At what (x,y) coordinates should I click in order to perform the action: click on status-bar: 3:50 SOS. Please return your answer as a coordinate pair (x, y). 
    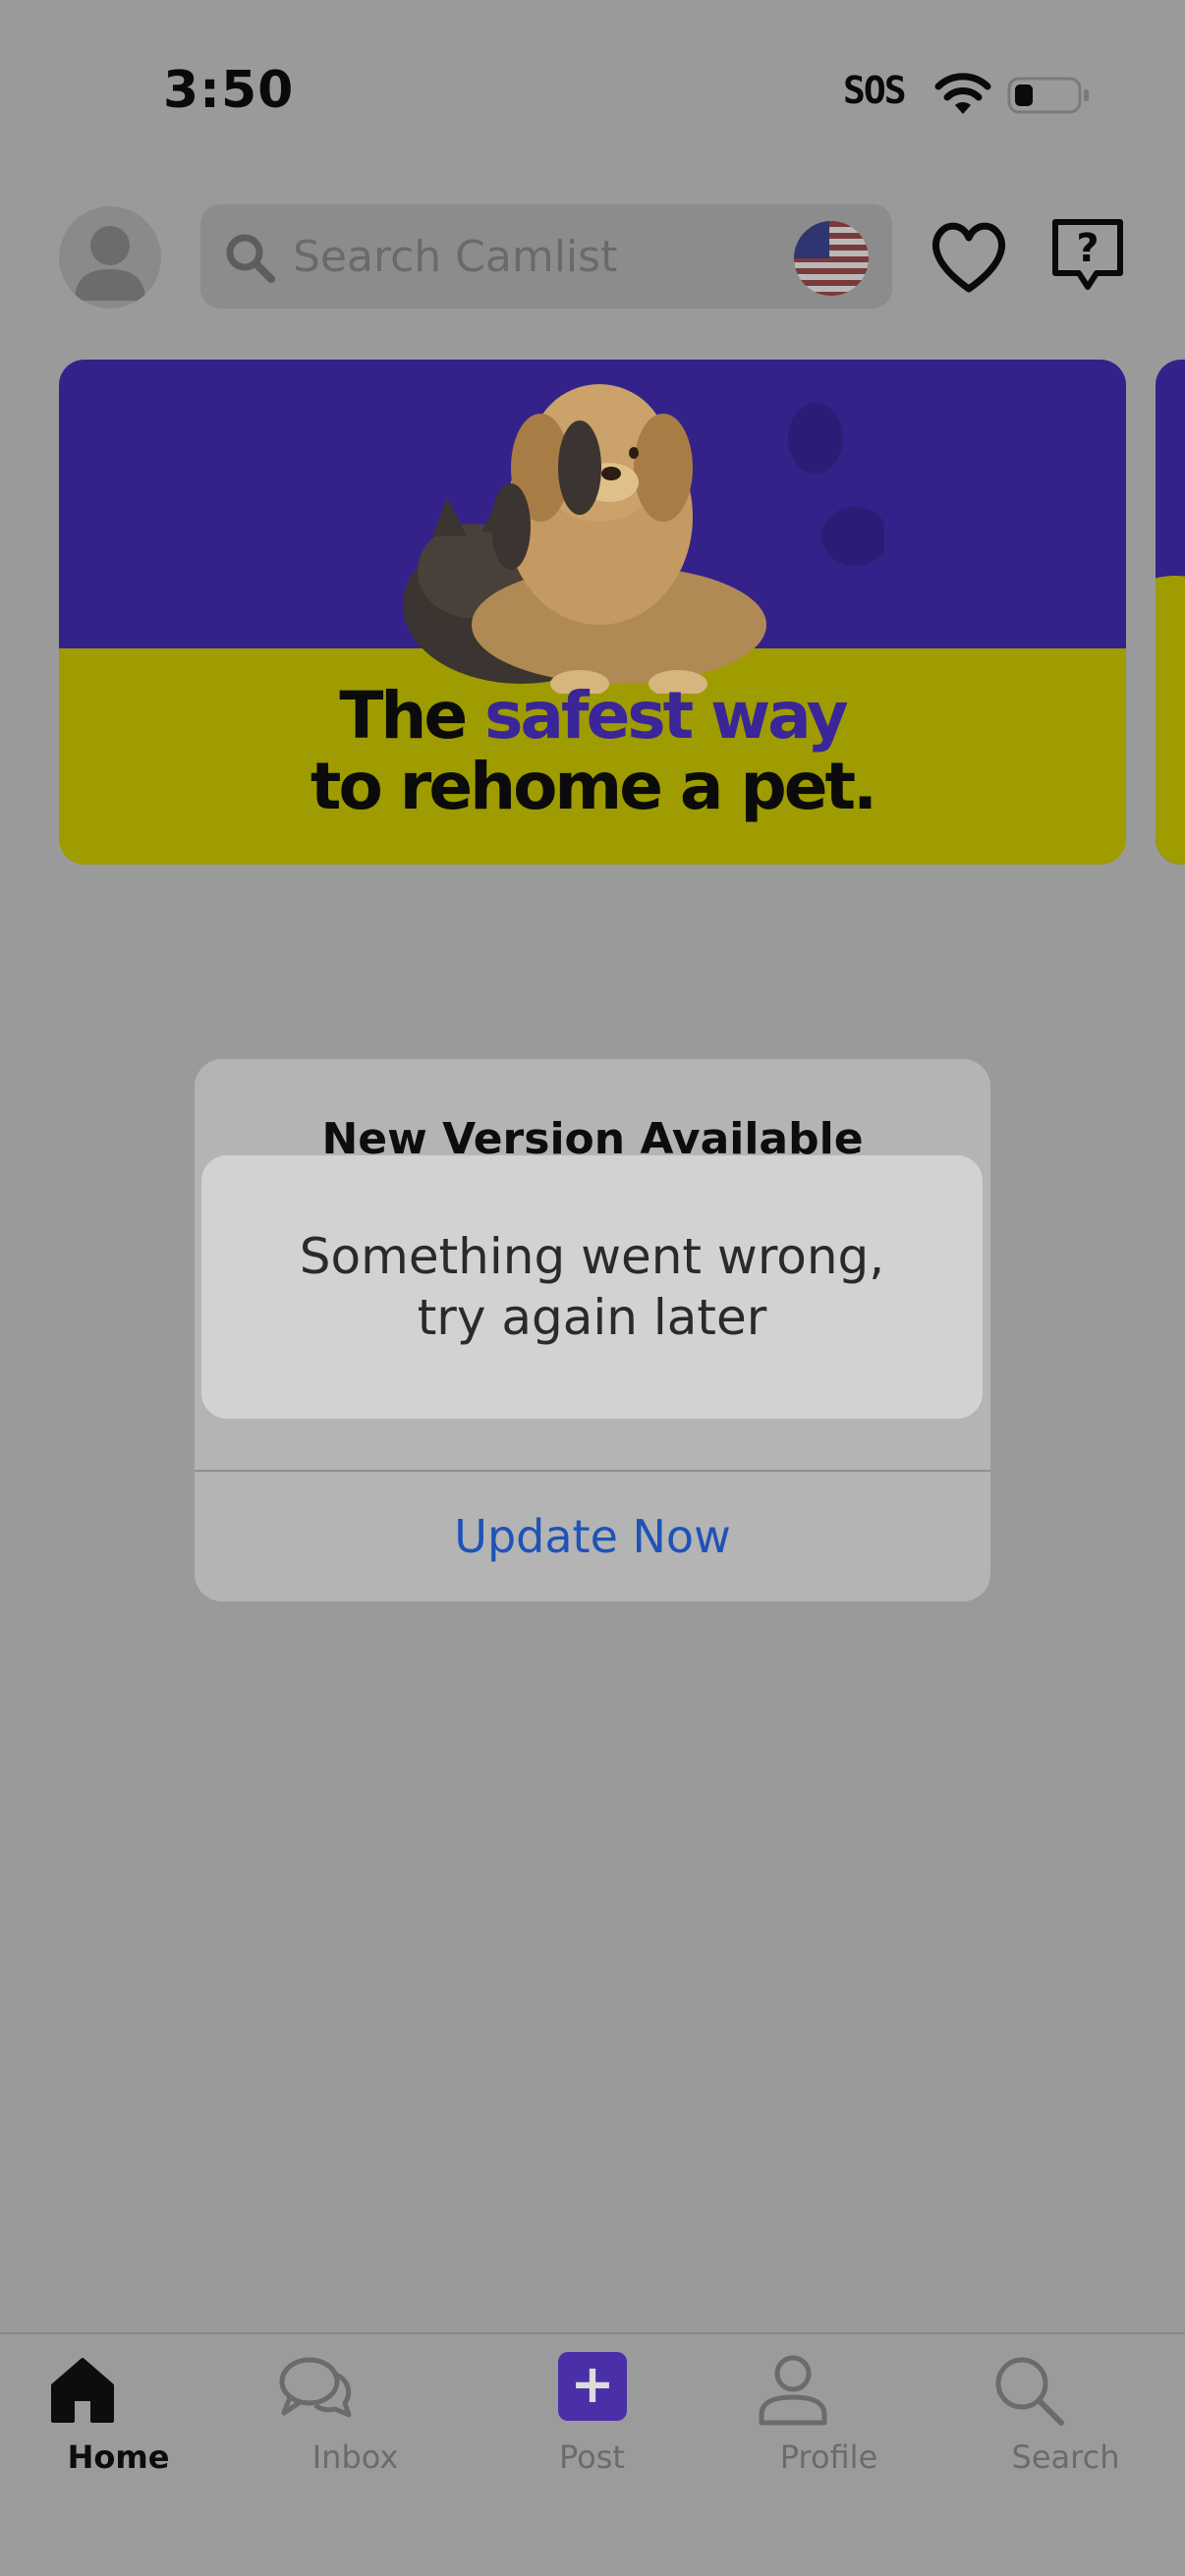
    Looking at the image, I should click on (592, 93).